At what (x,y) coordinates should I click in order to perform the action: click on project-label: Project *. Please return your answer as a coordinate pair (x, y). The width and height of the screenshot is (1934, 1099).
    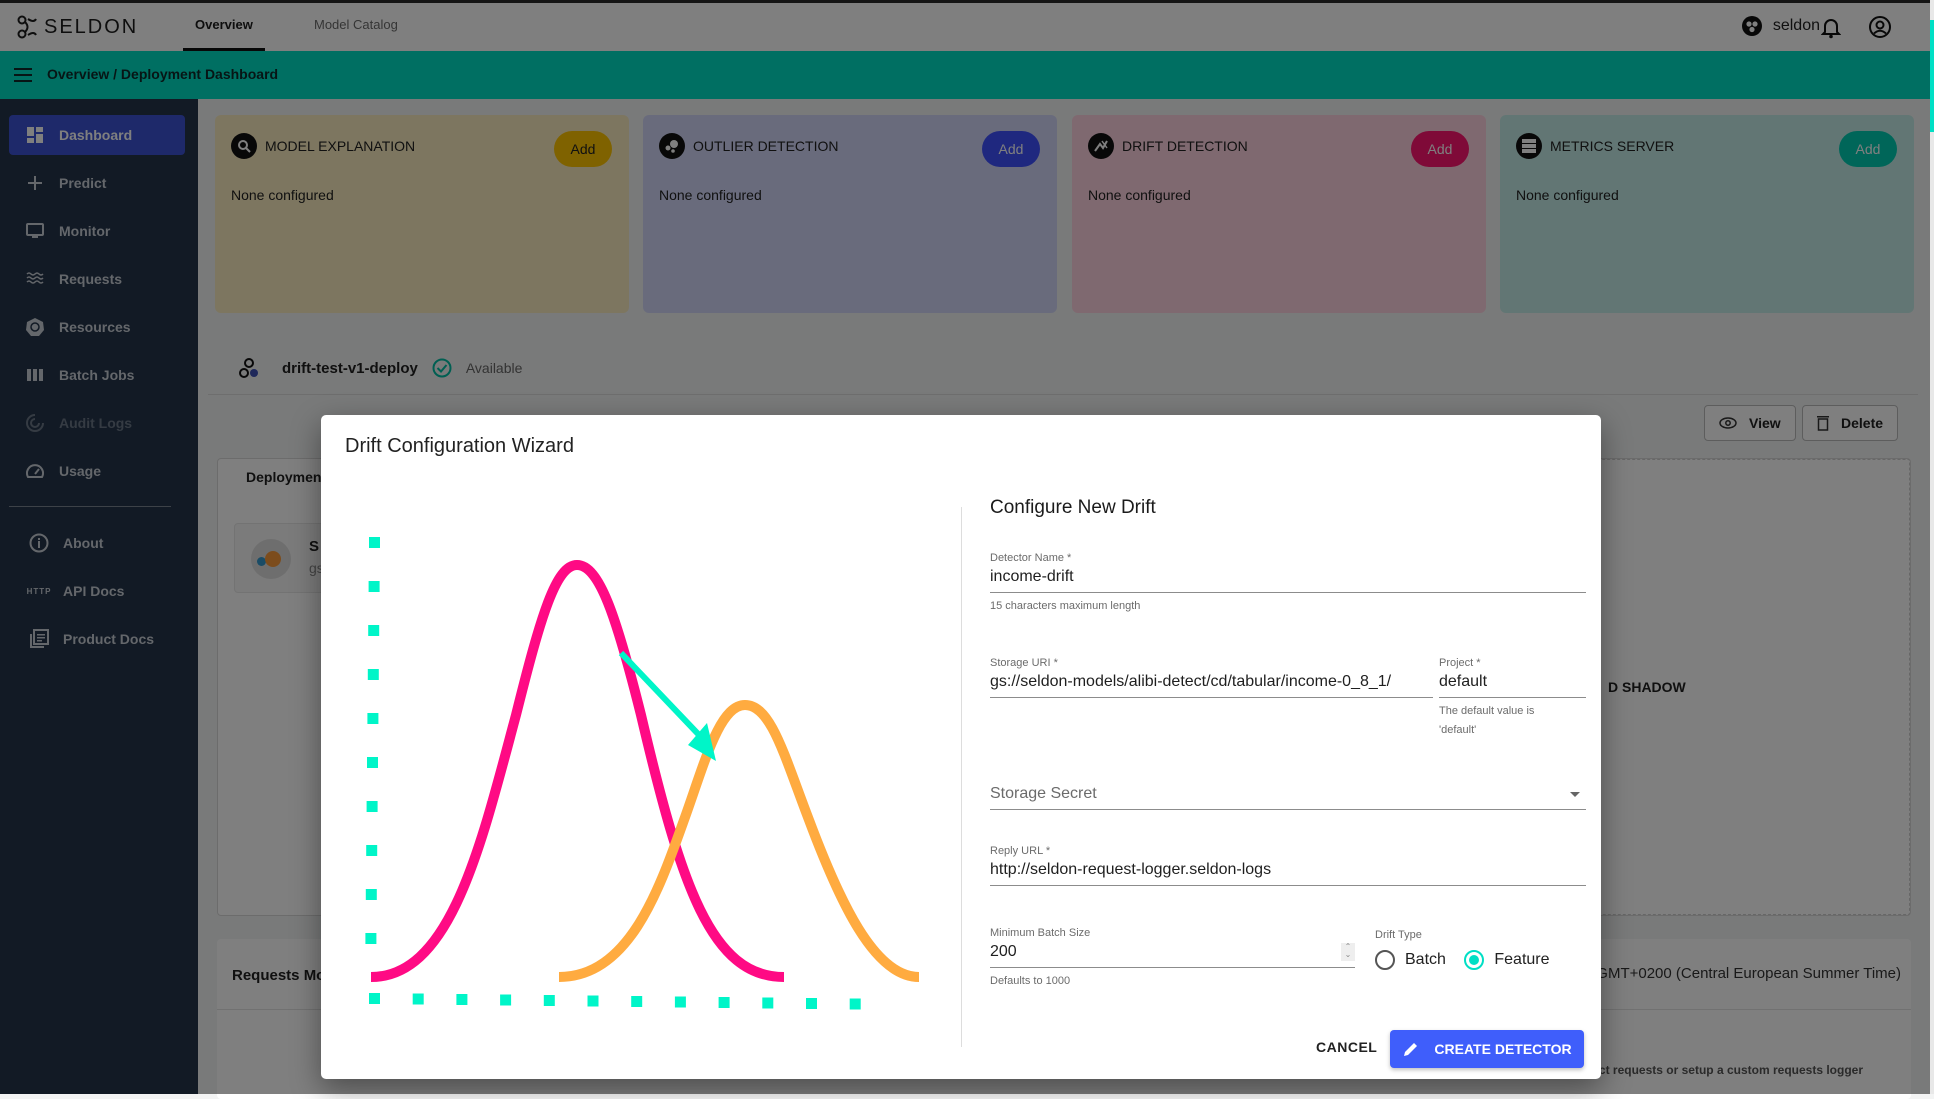
    Looking at the image, I should click on (1460, 663).